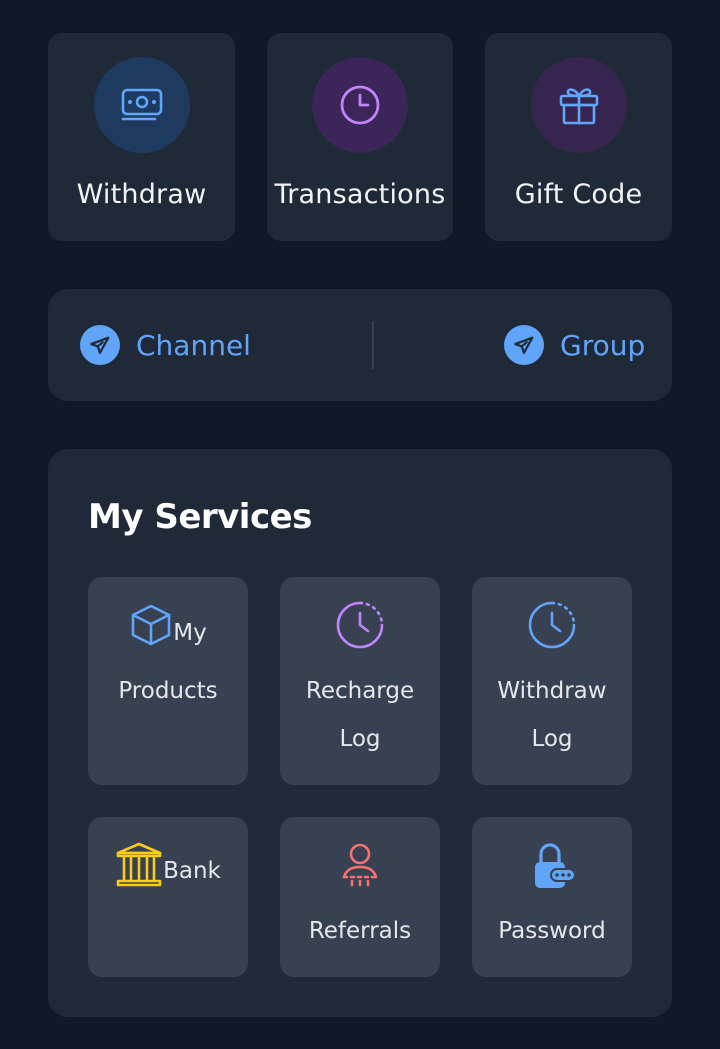 The height and width of the screenshot is (1049, 720). Describe the element at coordinates (193, 345) in the screenshot. I see `channel-label: Channel` at that location.